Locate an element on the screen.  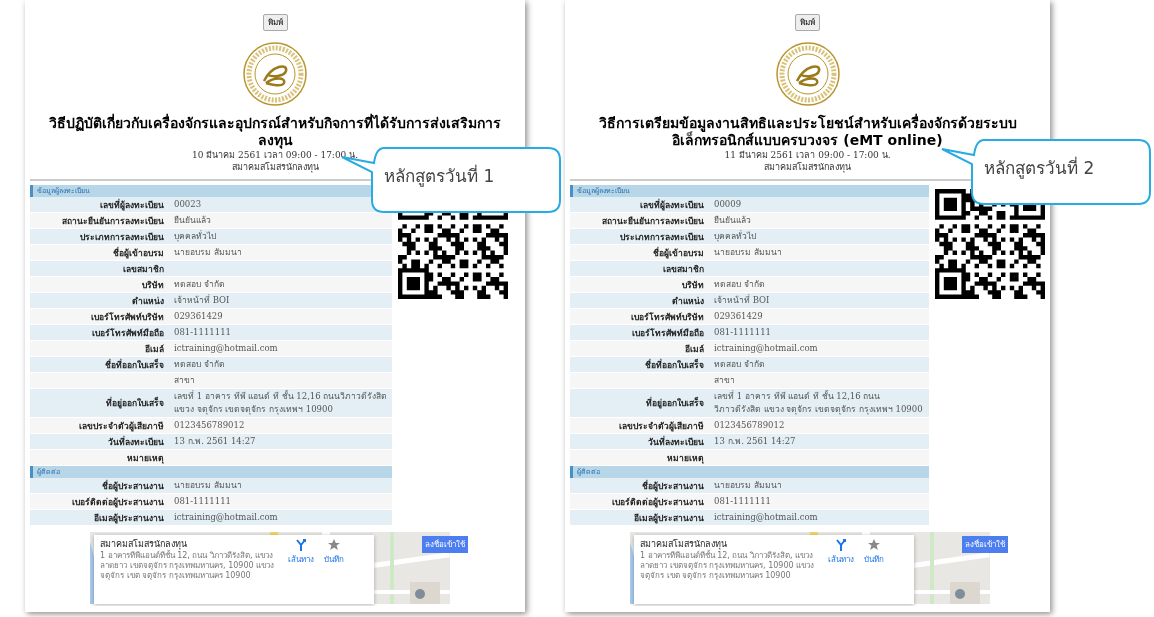
callout-text: หลักสูตรวันที่ 2 is located at coordinates (1039, 168).